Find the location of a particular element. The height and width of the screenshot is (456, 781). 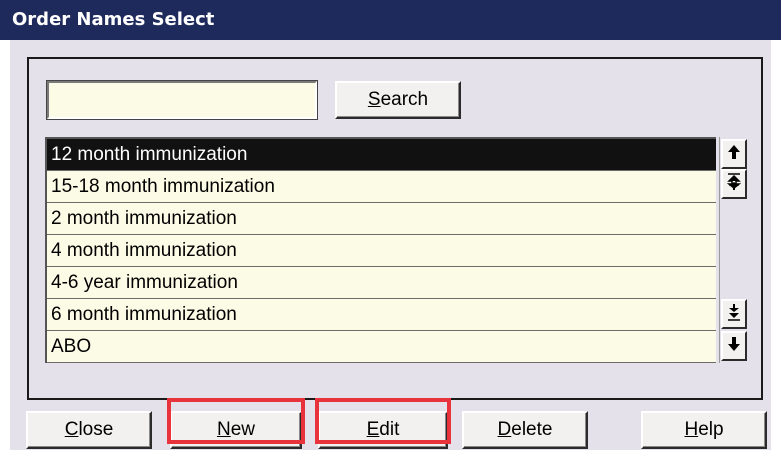

list-item: 12 month immunization is located at coordinates (381, 155).